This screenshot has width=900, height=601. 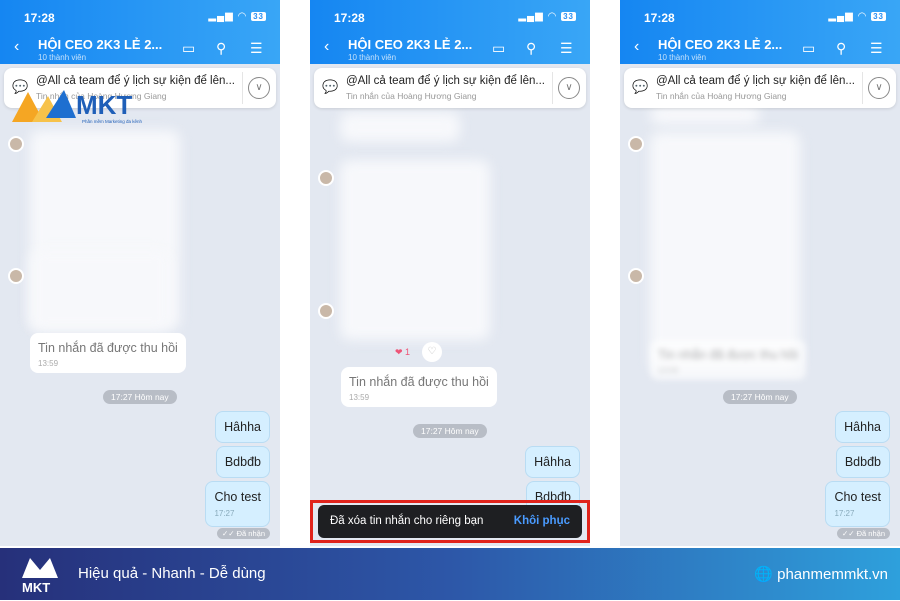 What do you see at coordinates (408, 352) in the screenshot?
I see `reaction-count: 1` at bounding box center [408, 352].